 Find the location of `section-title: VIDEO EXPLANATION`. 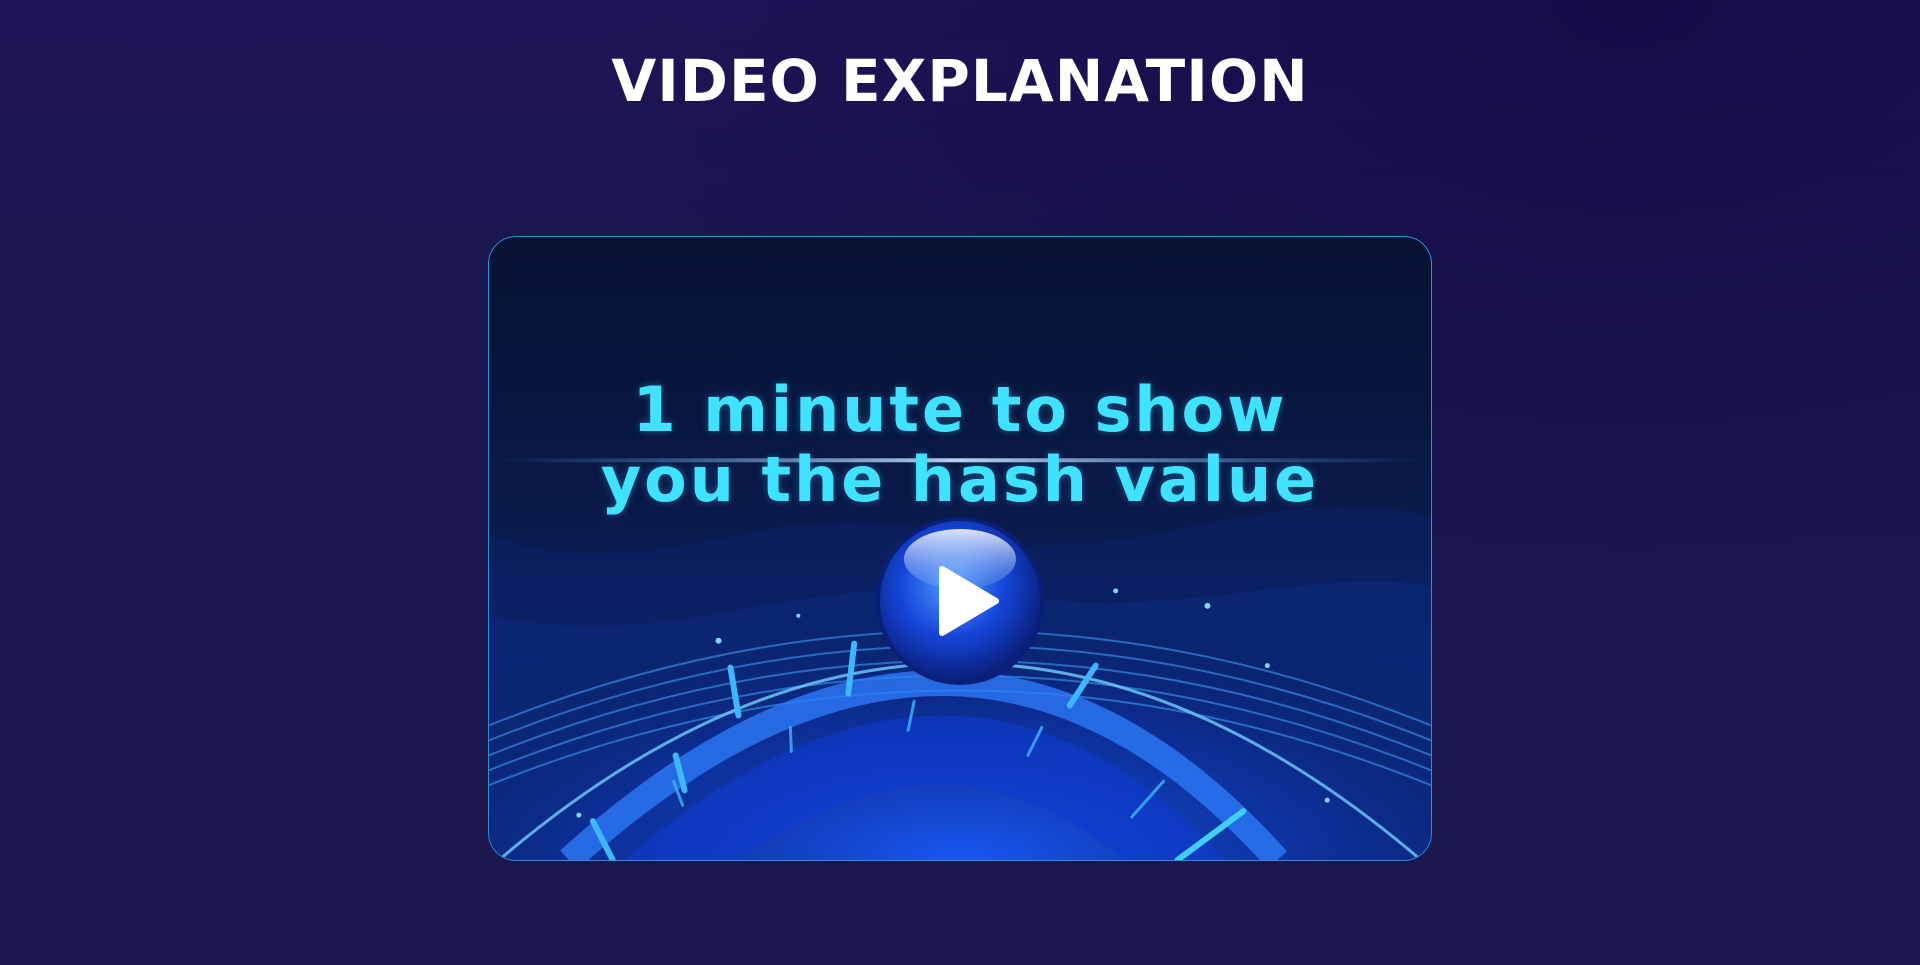

section-title: VIDEO EXPLANATION is located at coordinates (960, 81).